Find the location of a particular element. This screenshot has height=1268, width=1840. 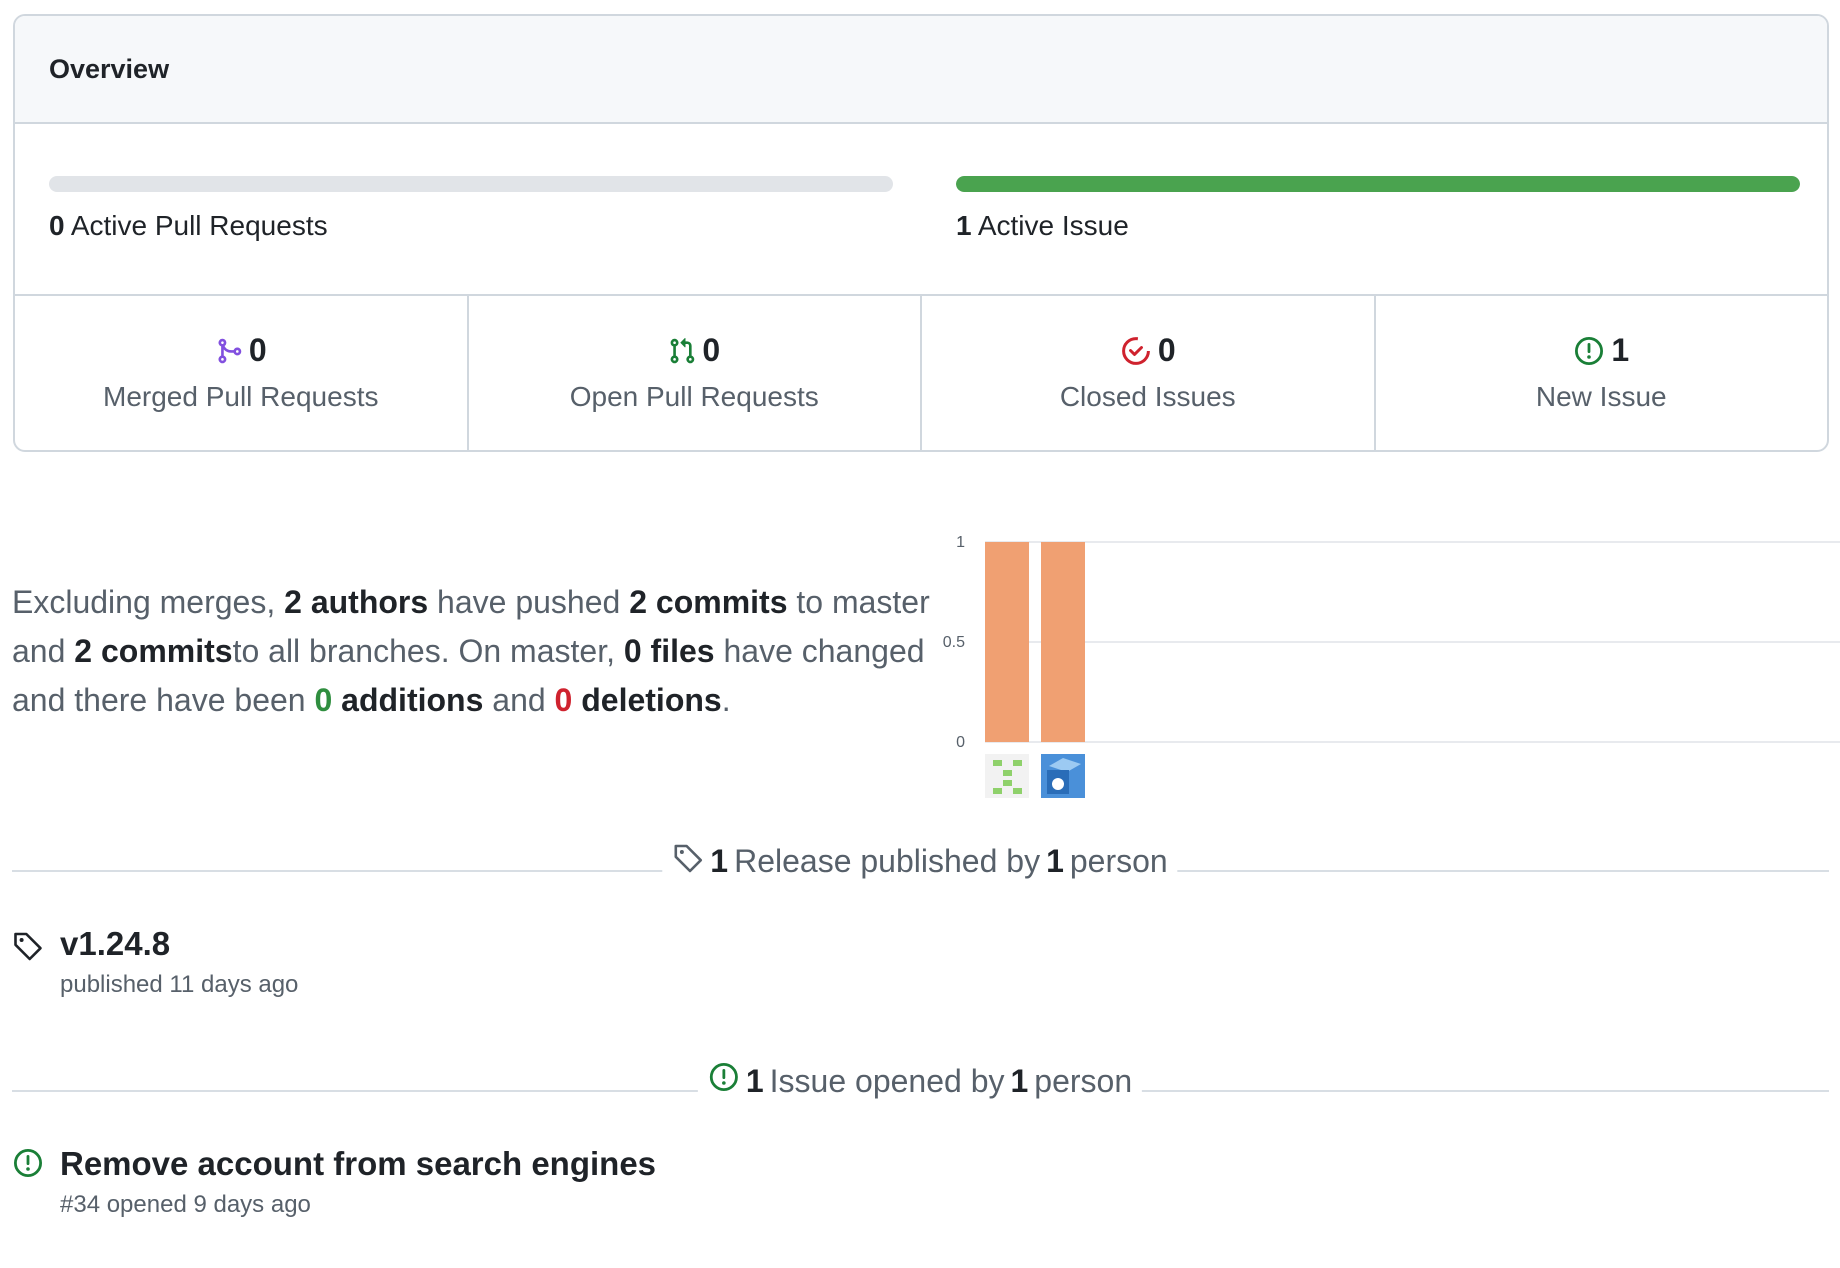

issue-title-link: Remove account from search engines is located at coordinates (358, 1164).